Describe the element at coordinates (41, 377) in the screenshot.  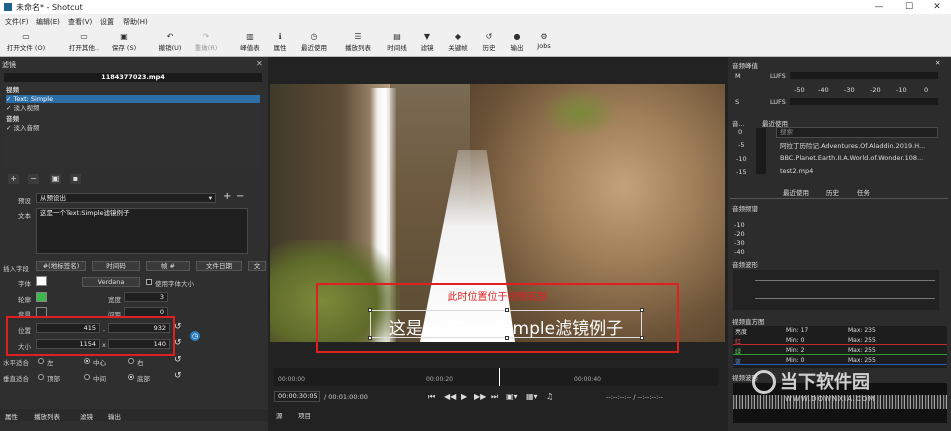
I see `valign-top-radio` at that location.